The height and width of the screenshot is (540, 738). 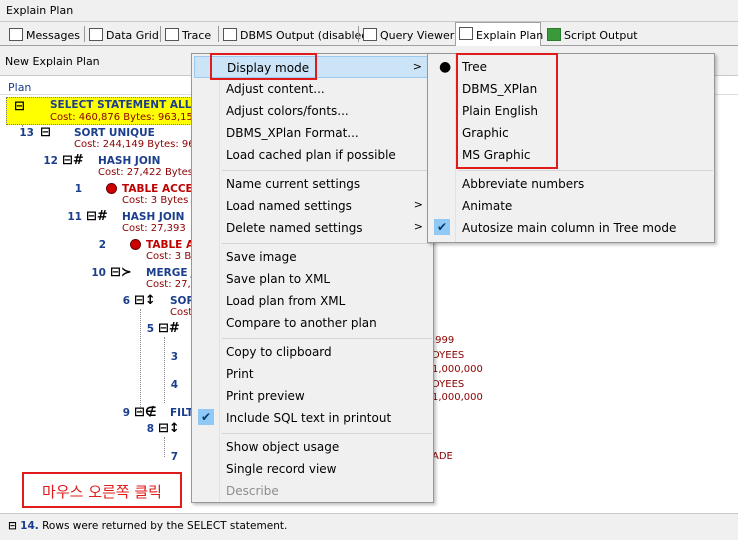 I want to click on plan-id: 10, so click(x=98, y=273).